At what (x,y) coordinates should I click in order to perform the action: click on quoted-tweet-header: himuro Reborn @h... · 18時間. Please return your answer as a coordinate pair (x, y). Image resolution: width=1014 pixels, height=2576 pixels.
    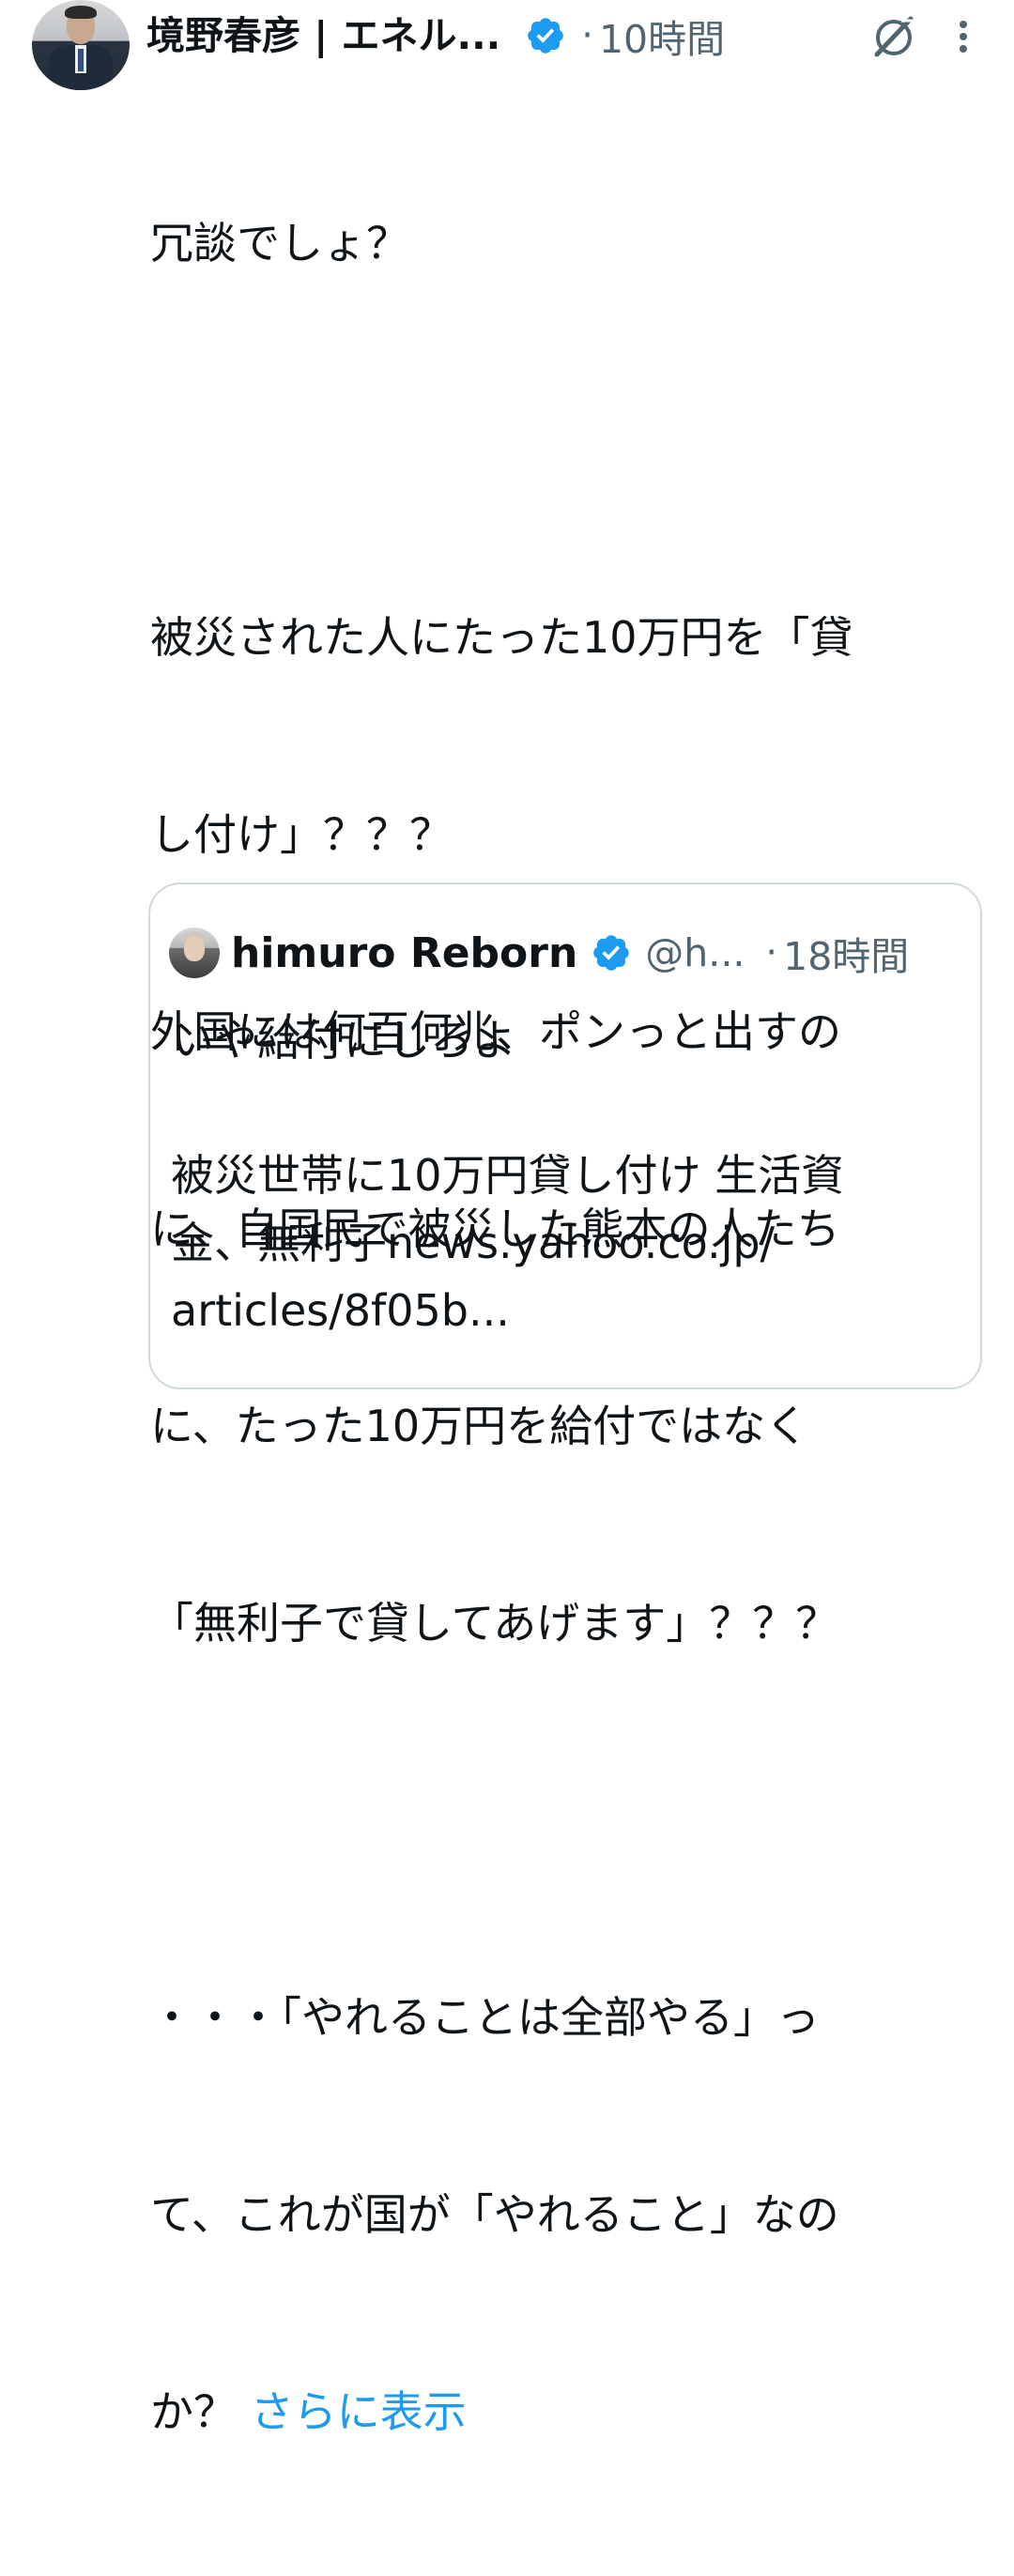
    Looking at the image, I should click on (570, 953).